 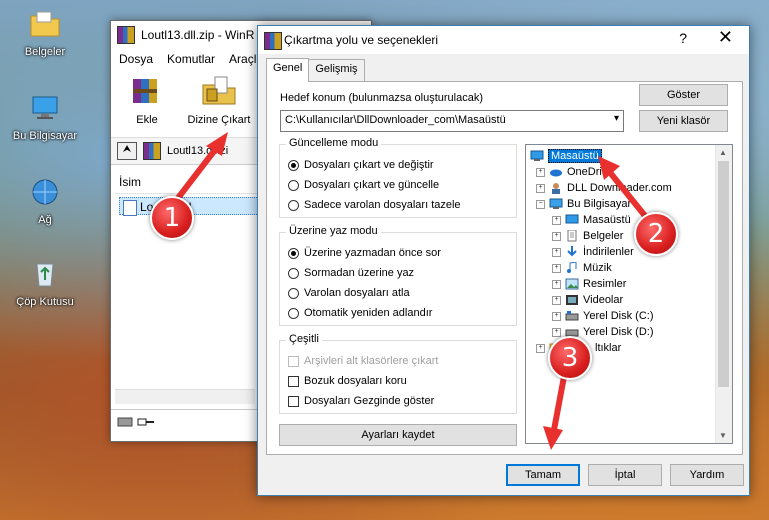 What do you see at coordinates (197, 151) in the screenshot?
I see `archive-path: Loutl13.dll.zi` at bounding box center [197, 151].